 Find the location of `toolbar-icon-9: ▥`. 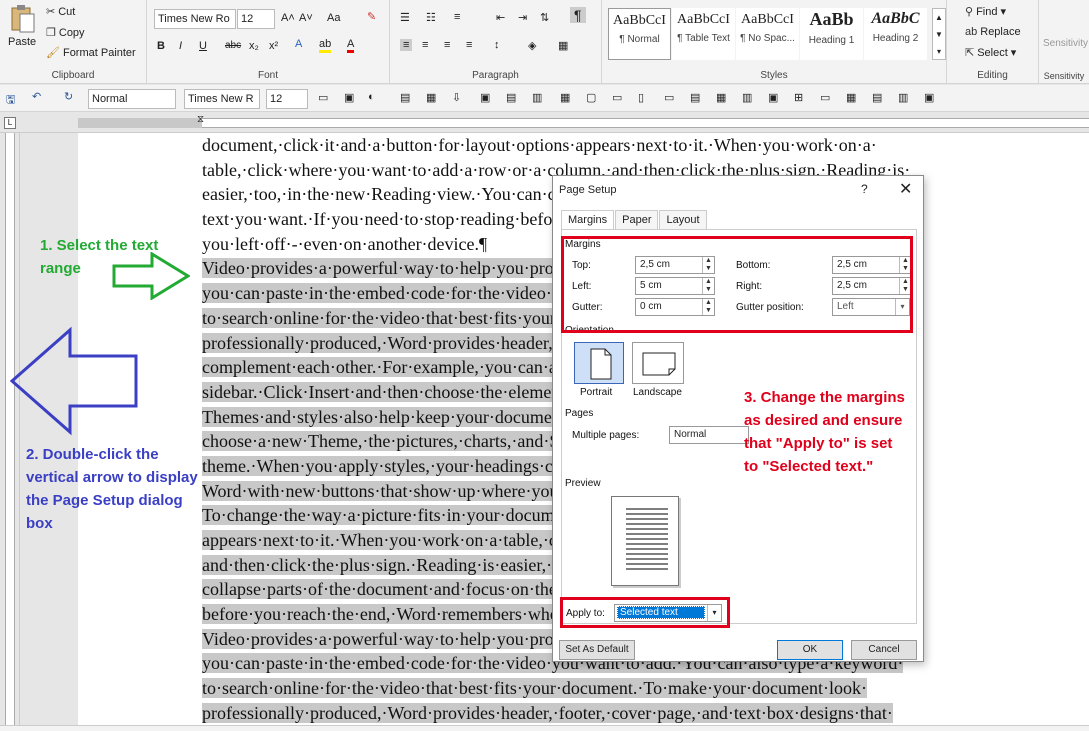

toolbar-icon-9: ▥ is located at coordinates (537, 97).